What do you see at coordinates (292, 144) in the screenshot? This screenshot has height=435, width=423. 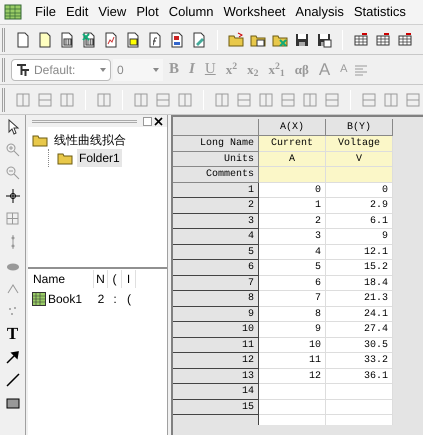 I see `meta-cell: Current` at bounding box center [292, 144].